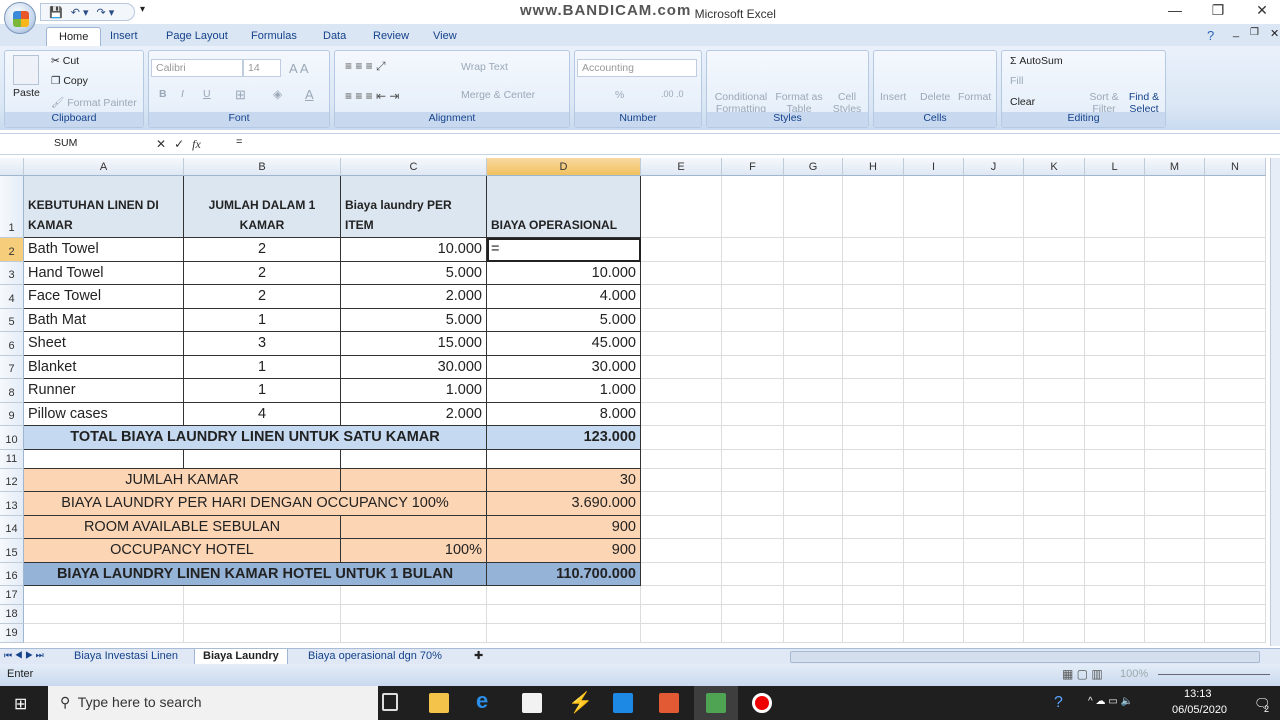  I want to click on minimize-button: —, so click(1175, 12).